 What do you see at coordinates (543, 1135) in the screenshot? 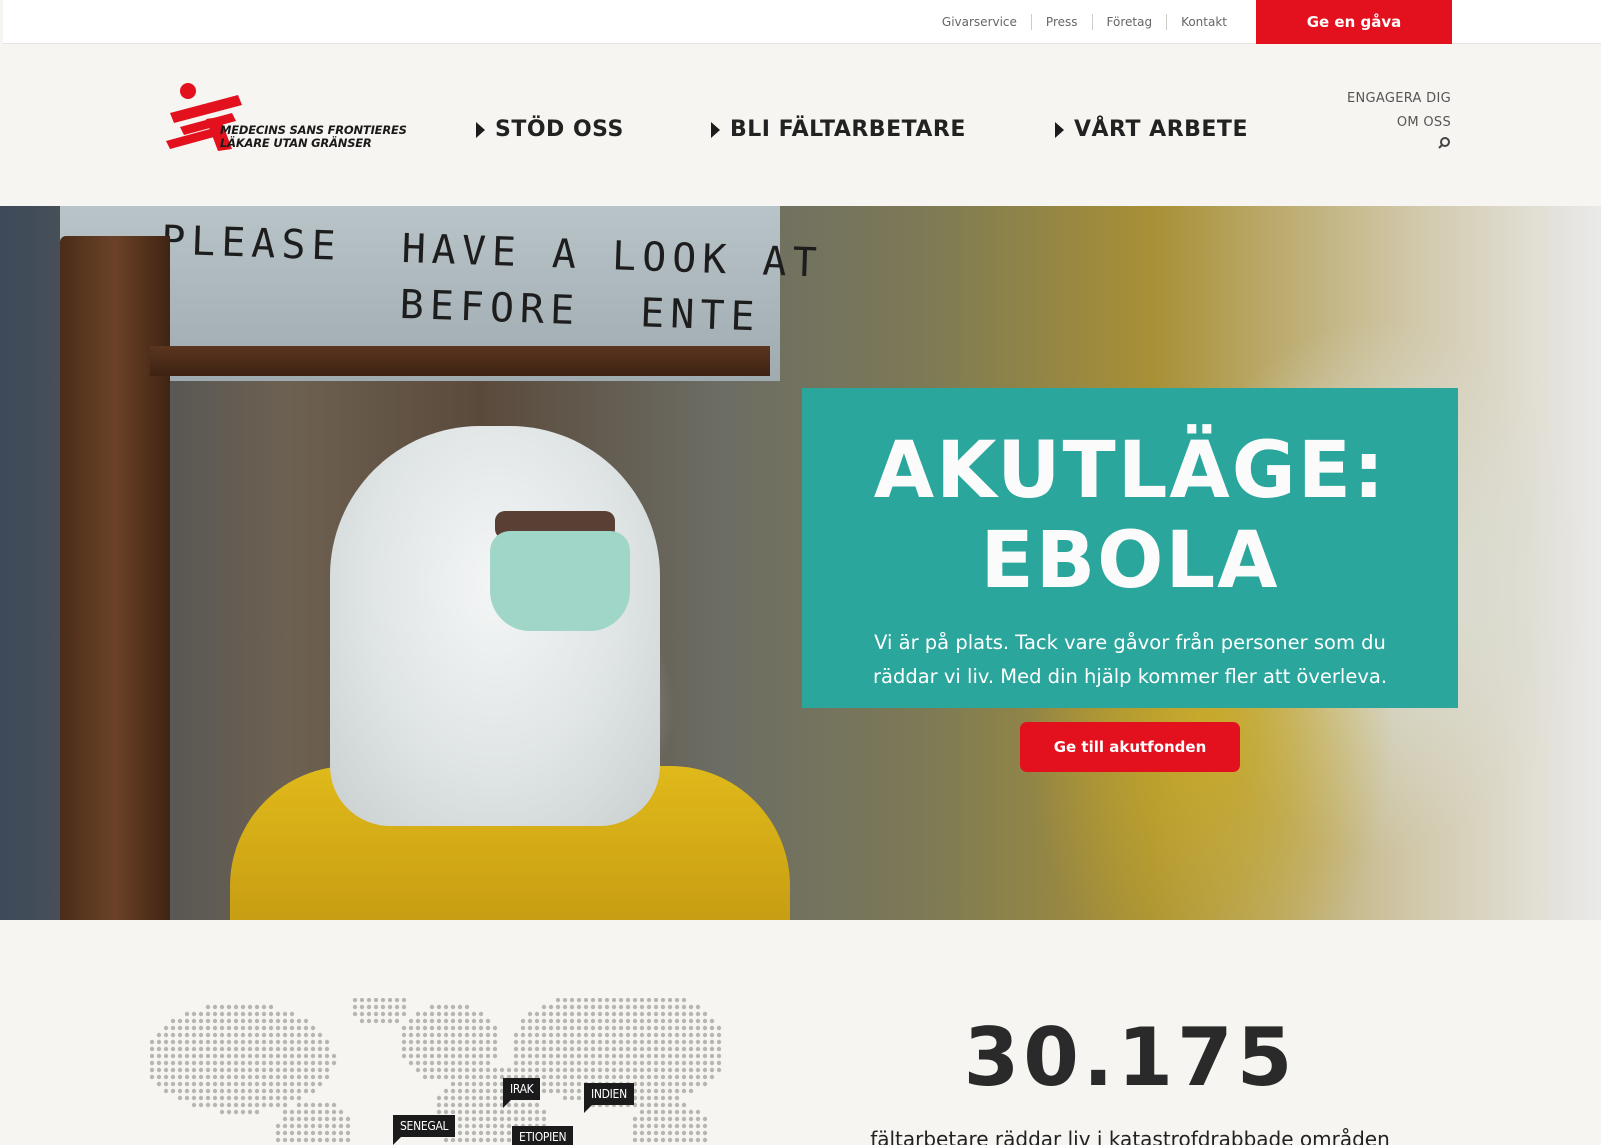
I see `map-tag-etiopien: ETIOPIEN` at bounding box center [543, 1135].